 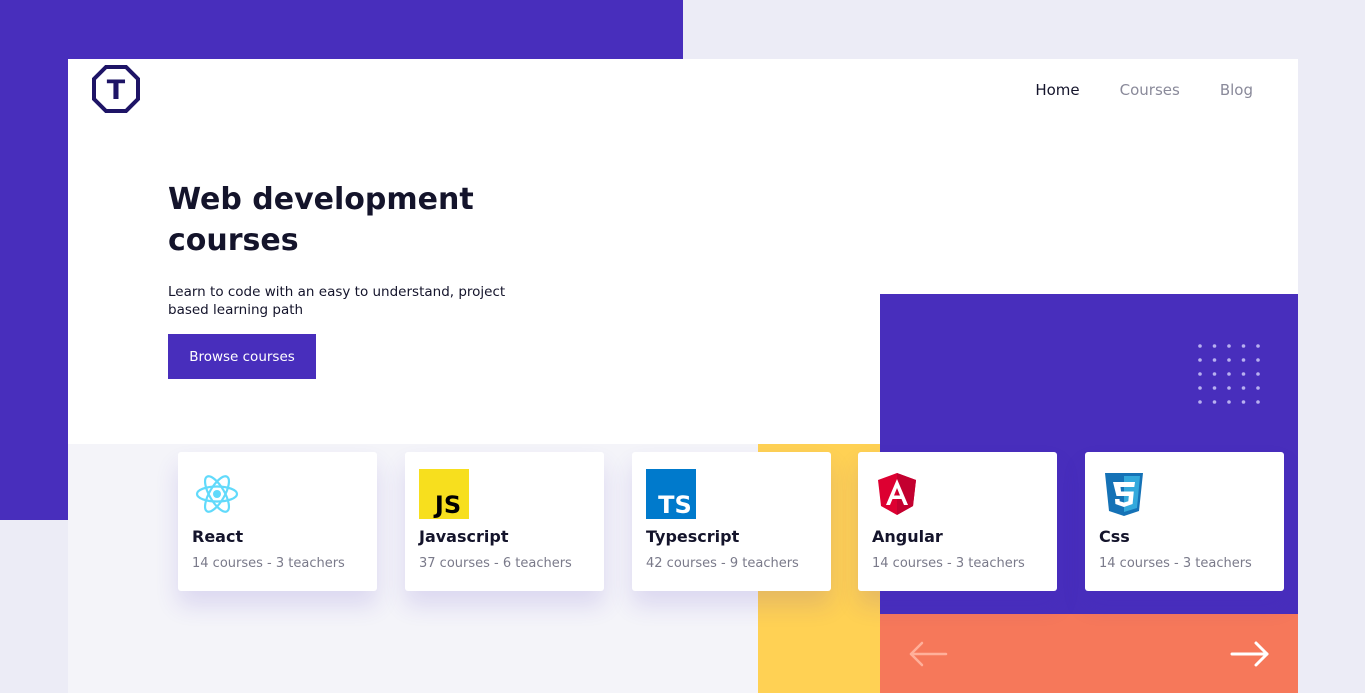 I want to click on course-card-javascript: JS Javascript 37 courses - 6 teachers, so click(x=504, y=521).